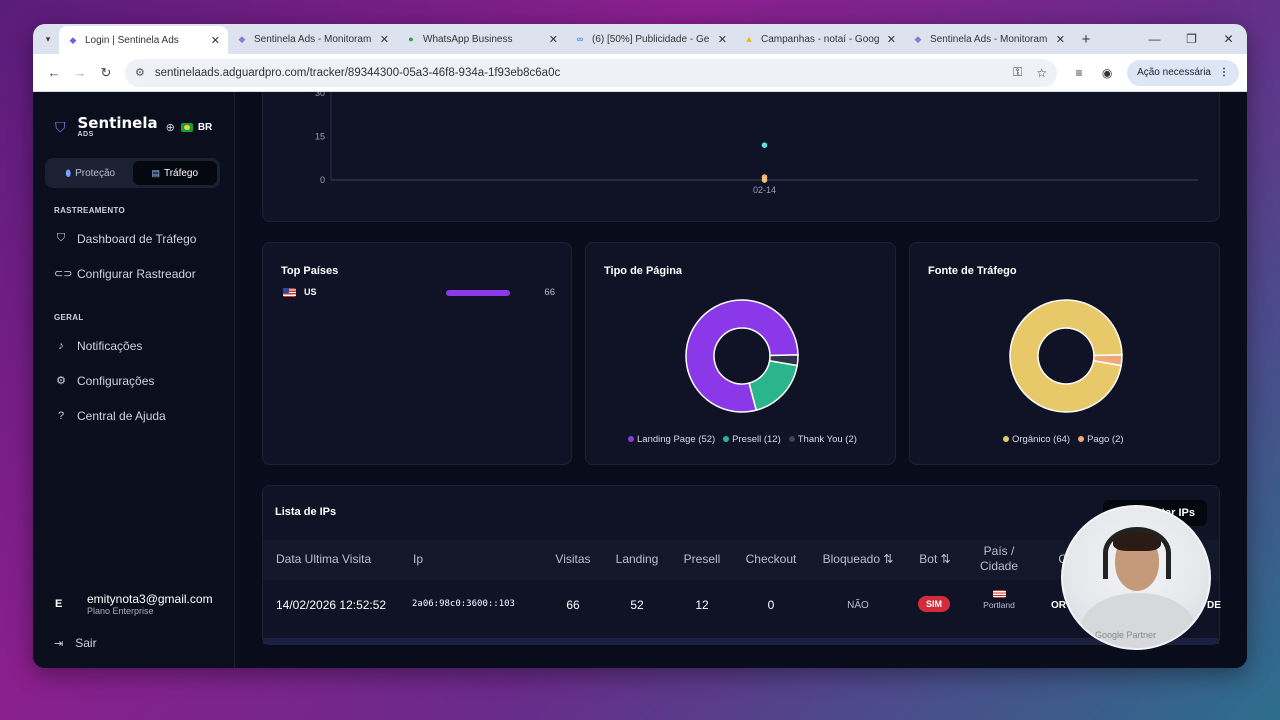 The height and width of the screenshot is (720, 1280). Describe the element at coordinates (320, 137) in the screenshot. I see `y-tick-label: 15` at that location.